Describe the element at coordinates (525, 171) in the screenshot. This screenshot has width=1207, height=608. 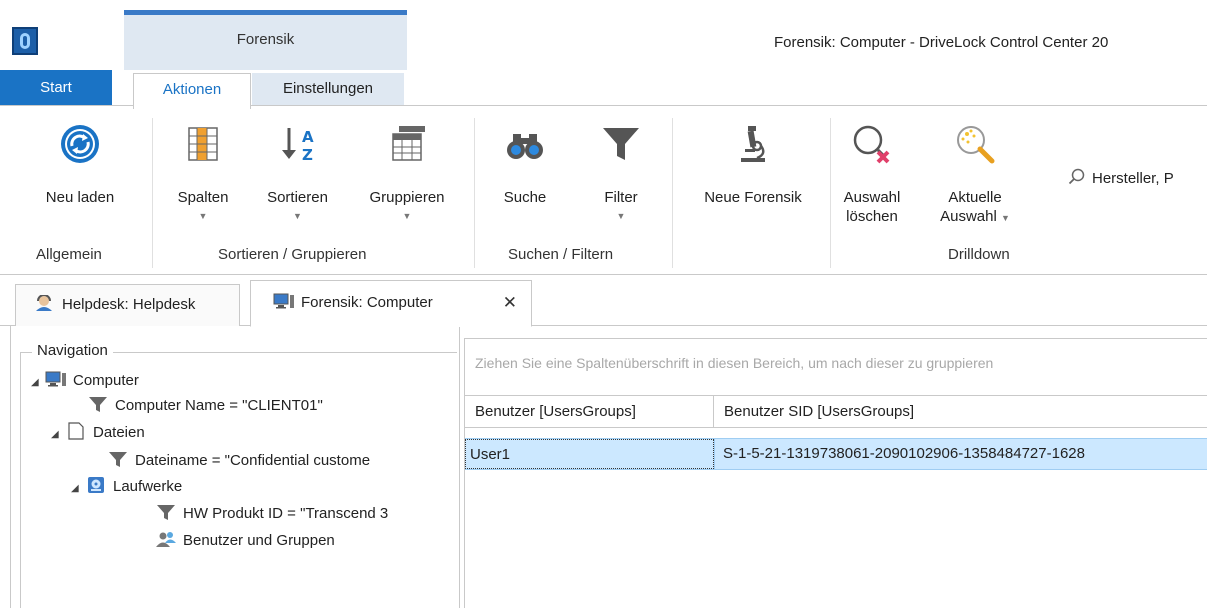
I see `suche-button: Suche` at that location.